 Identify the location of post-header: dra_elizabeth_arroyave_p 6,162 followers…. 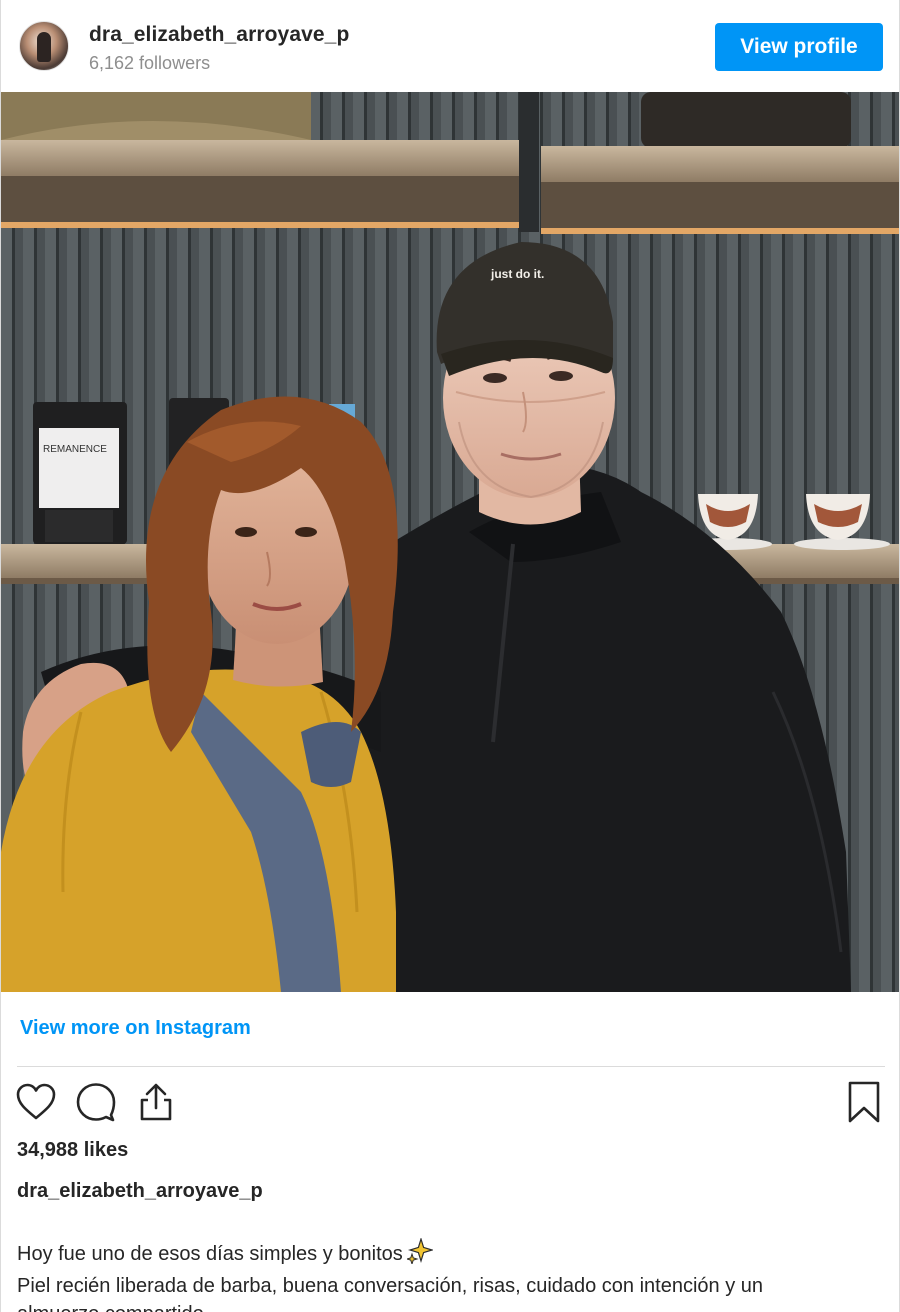
(450, 46).